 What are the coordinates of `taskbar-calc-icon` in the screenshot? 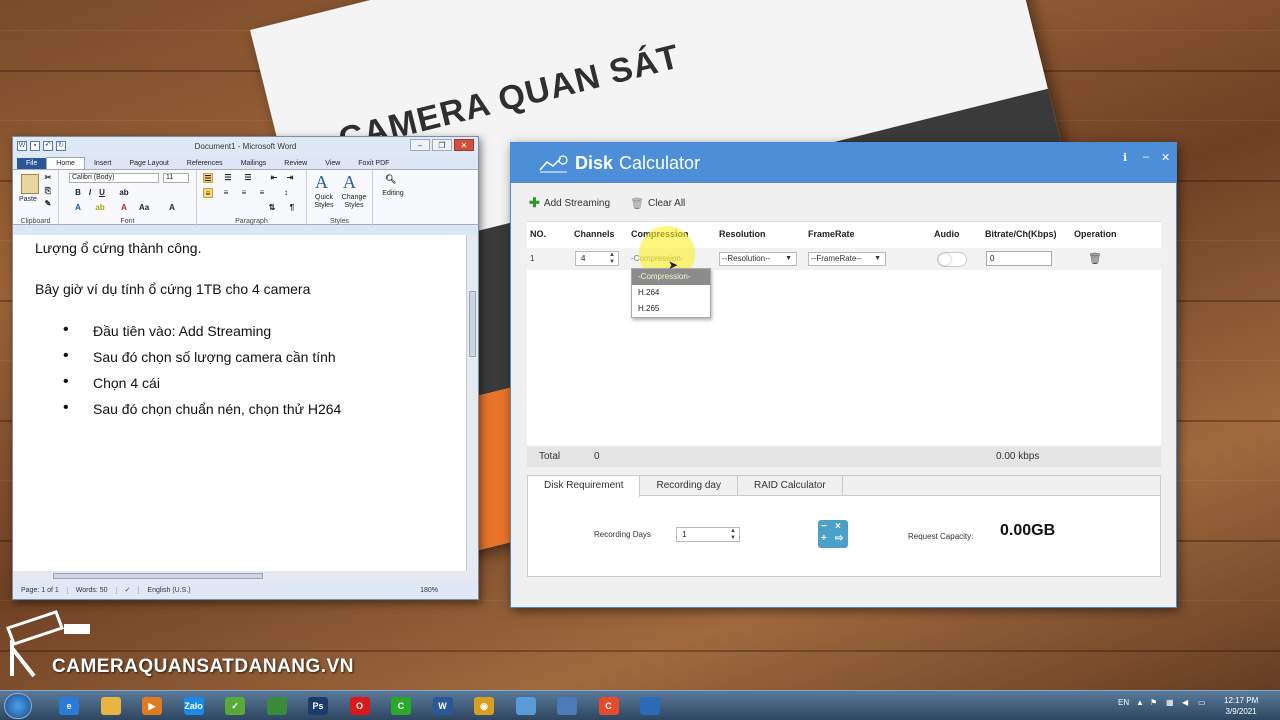 It's located at (650, 706).